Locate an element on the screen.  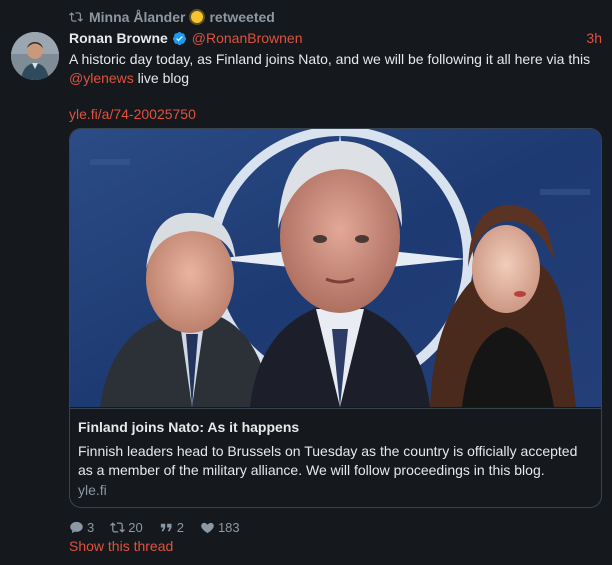
retweet-label: retweeted is located at coordinates (242, 17).